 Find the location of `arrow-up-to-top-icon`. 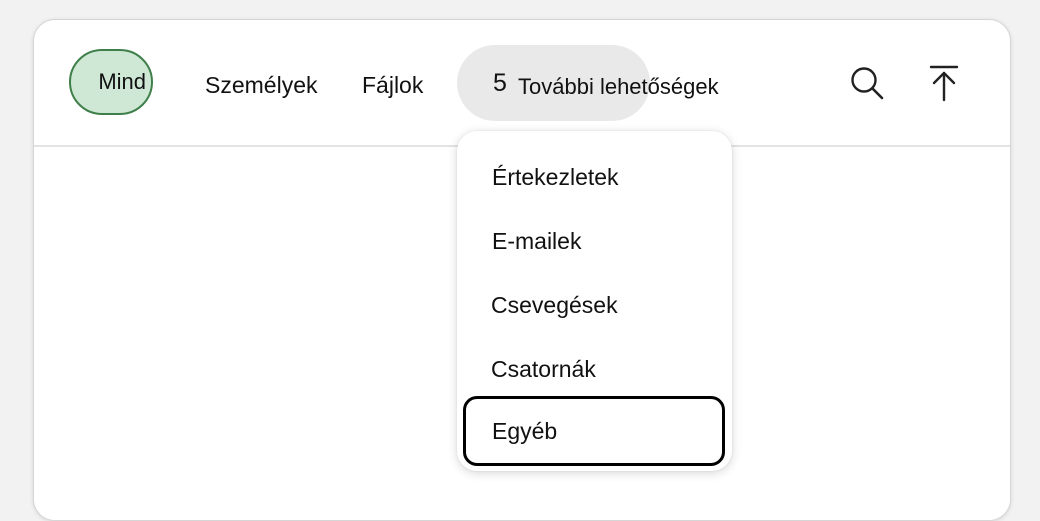

arrow-up-to-top-icon is located at coordinates (944, 83).